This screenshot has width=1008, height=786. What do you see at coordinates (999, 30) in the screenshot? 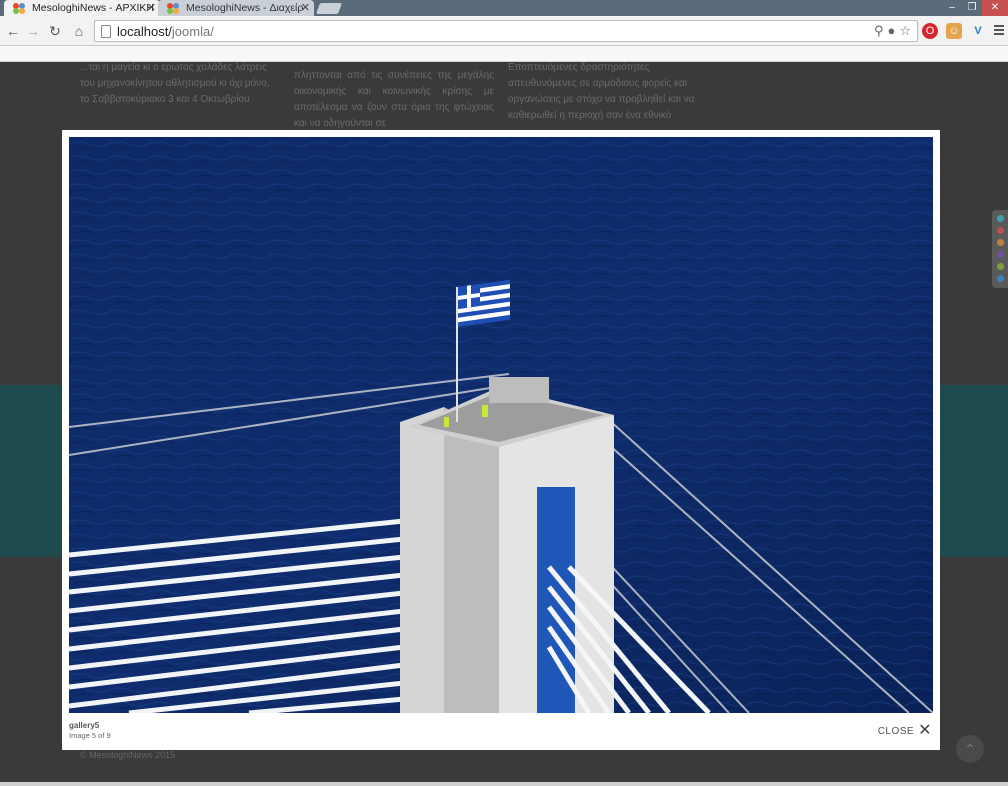
I see `browser-menu-icon` at bounding box center [999, 30].